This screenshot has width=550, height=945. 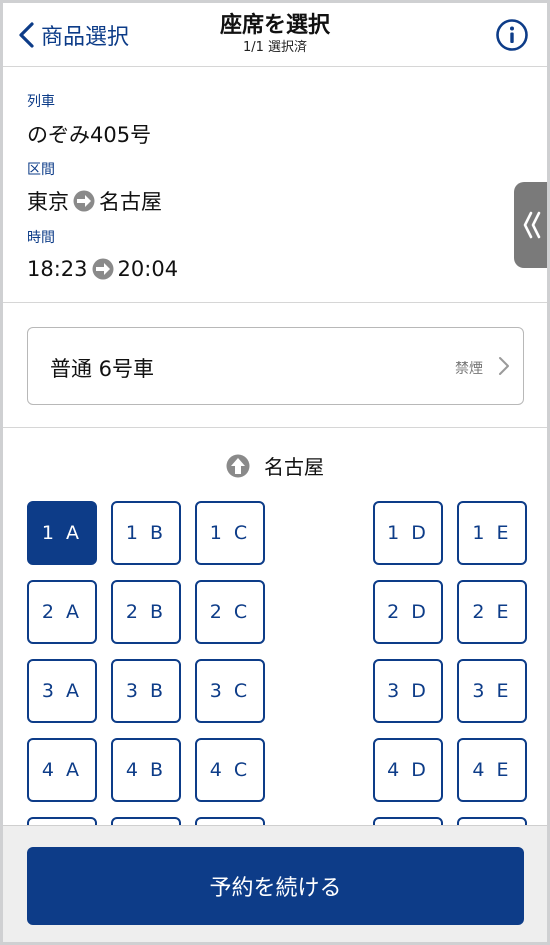 I want to click on car-selector-section: 普通 6号車 禁煙, so click(x=275, y=366).